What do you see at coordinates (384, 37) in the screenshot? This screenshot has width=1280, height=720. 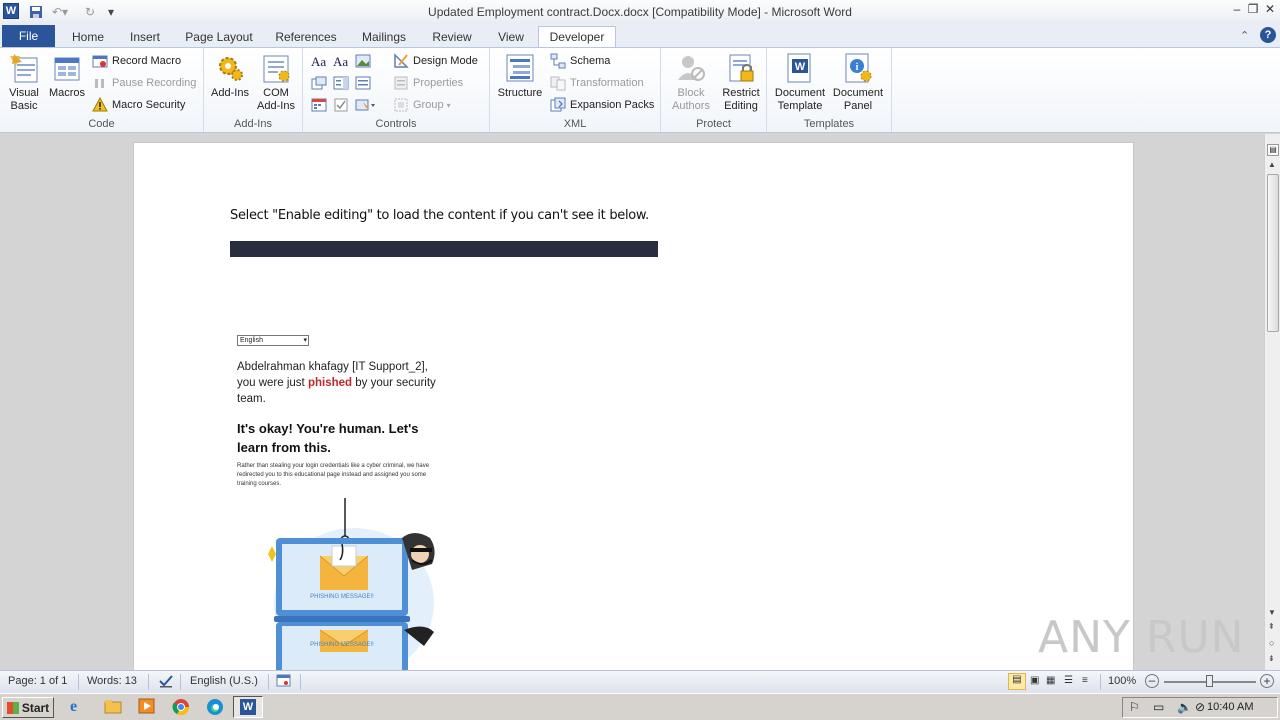 I see `tab-mailings: Mailings` at bounding box center [384, 37].